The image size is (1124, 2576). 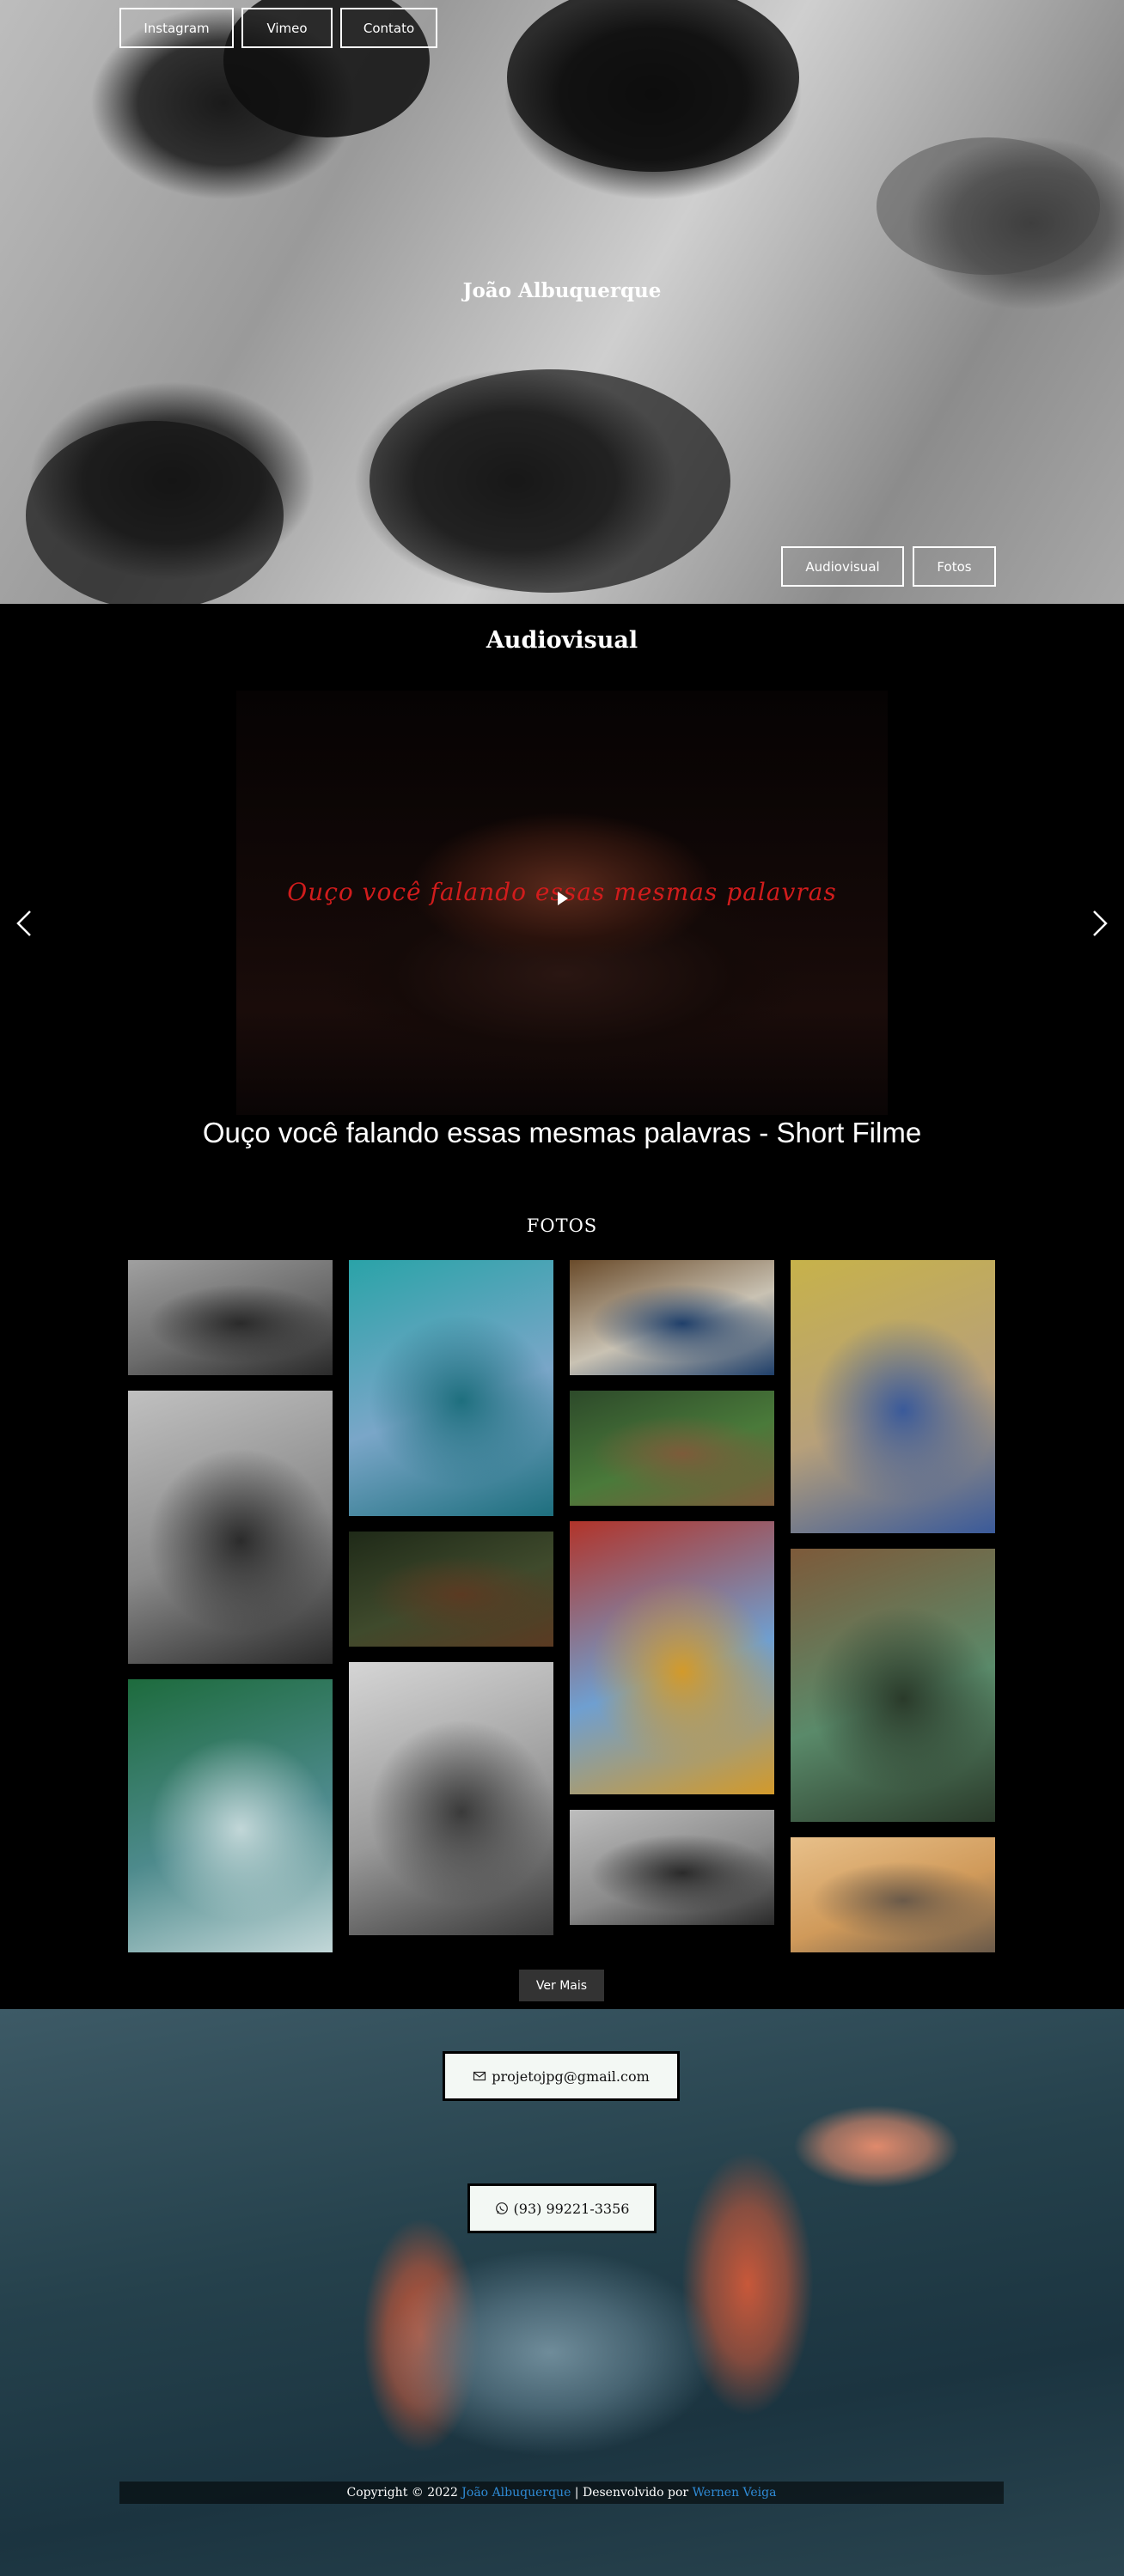 I want to click on hero-section-nav: Audiovisual Fotos, so click(x=888, y=566).